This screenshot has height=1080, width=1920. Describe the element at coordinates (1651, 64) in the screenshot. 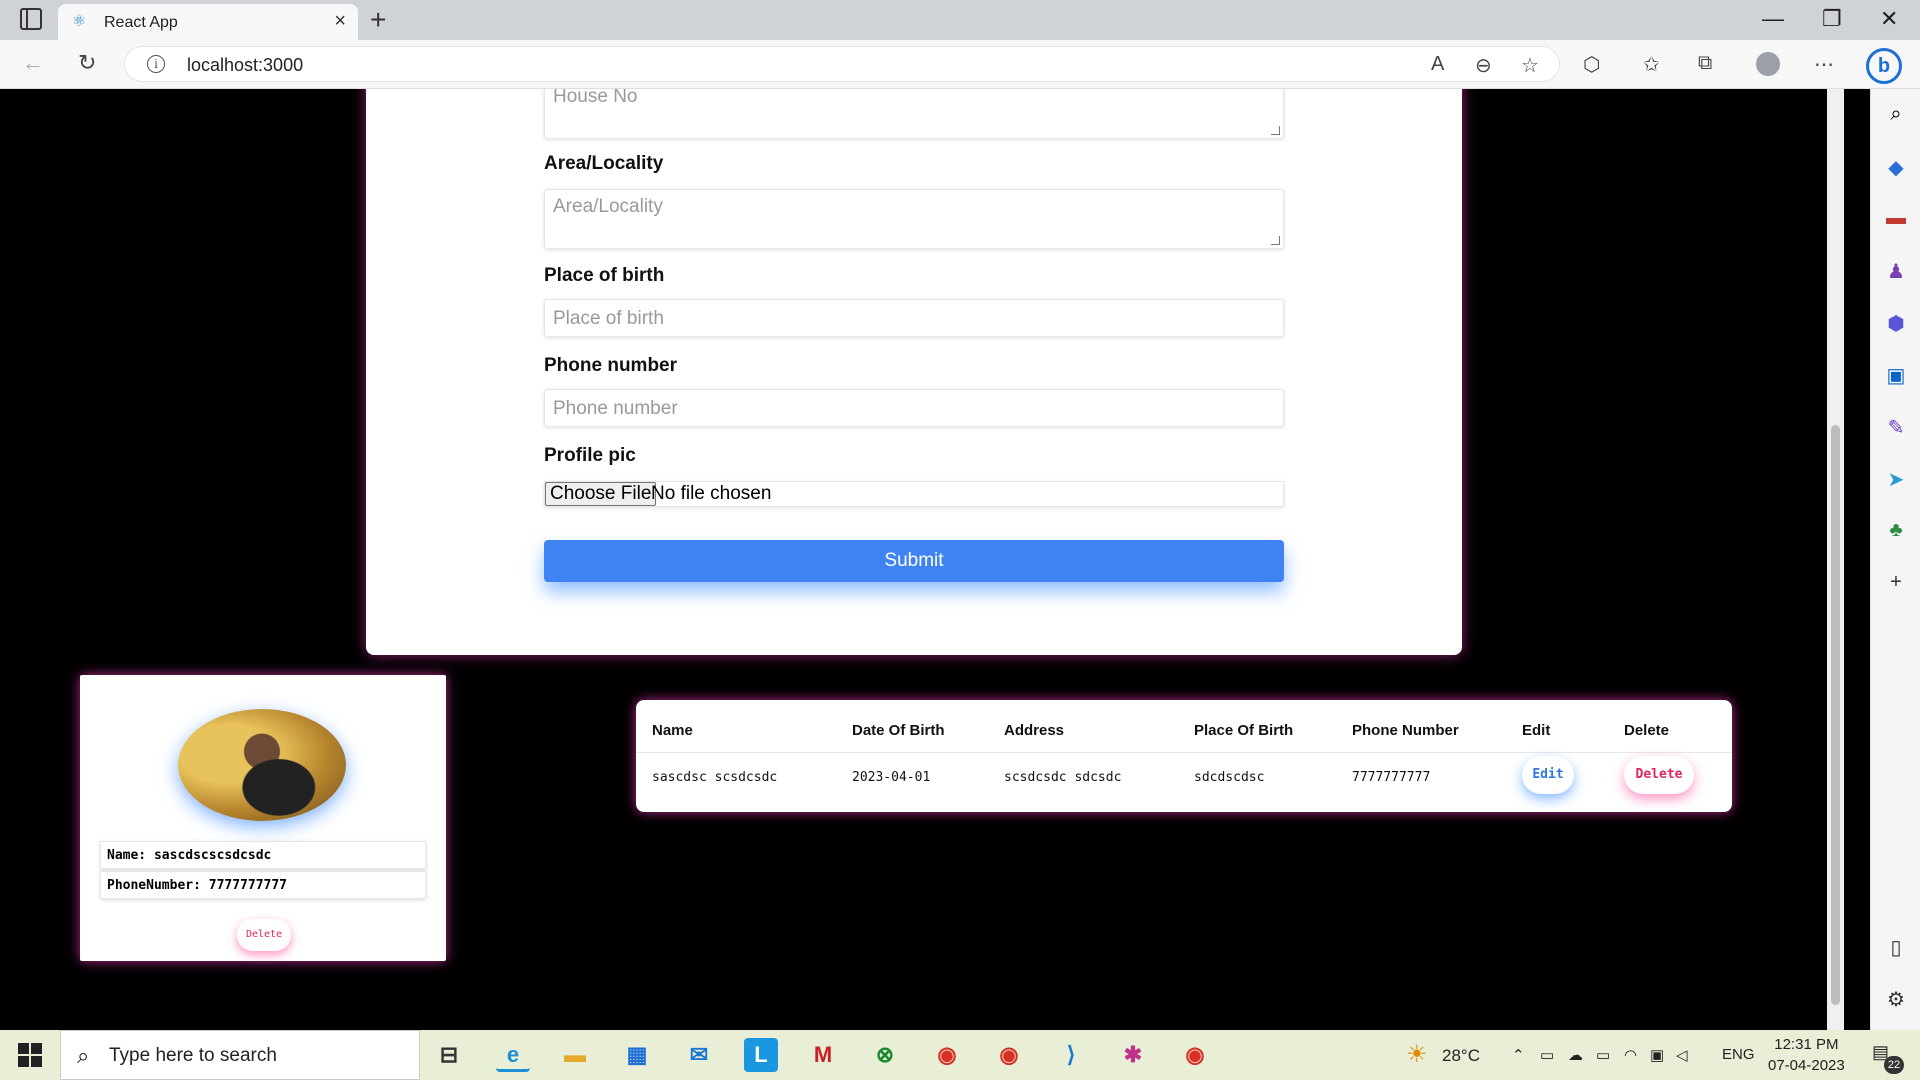

I see `favorites-icon: ✩` at that location.